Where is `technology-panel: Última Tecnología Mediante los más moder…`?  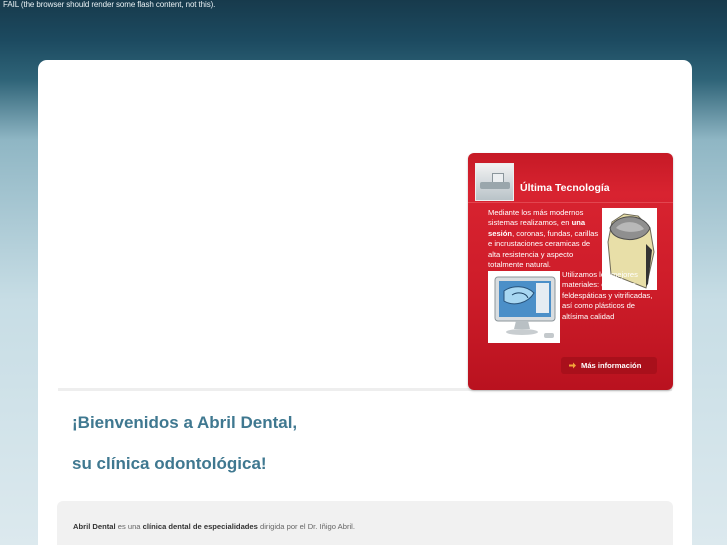 technology-panel: Última Tecnología Mediante los más moder… is located at coordinates (570, 271).